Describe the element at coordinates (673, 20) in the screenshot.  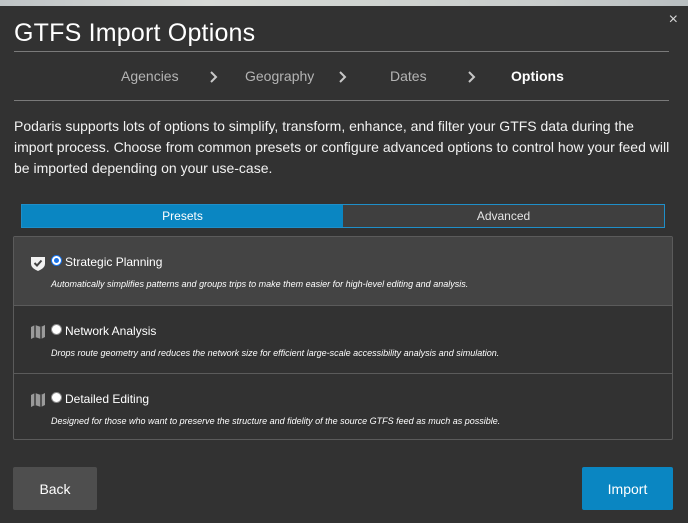
I see `close-icon: ×` at that location.